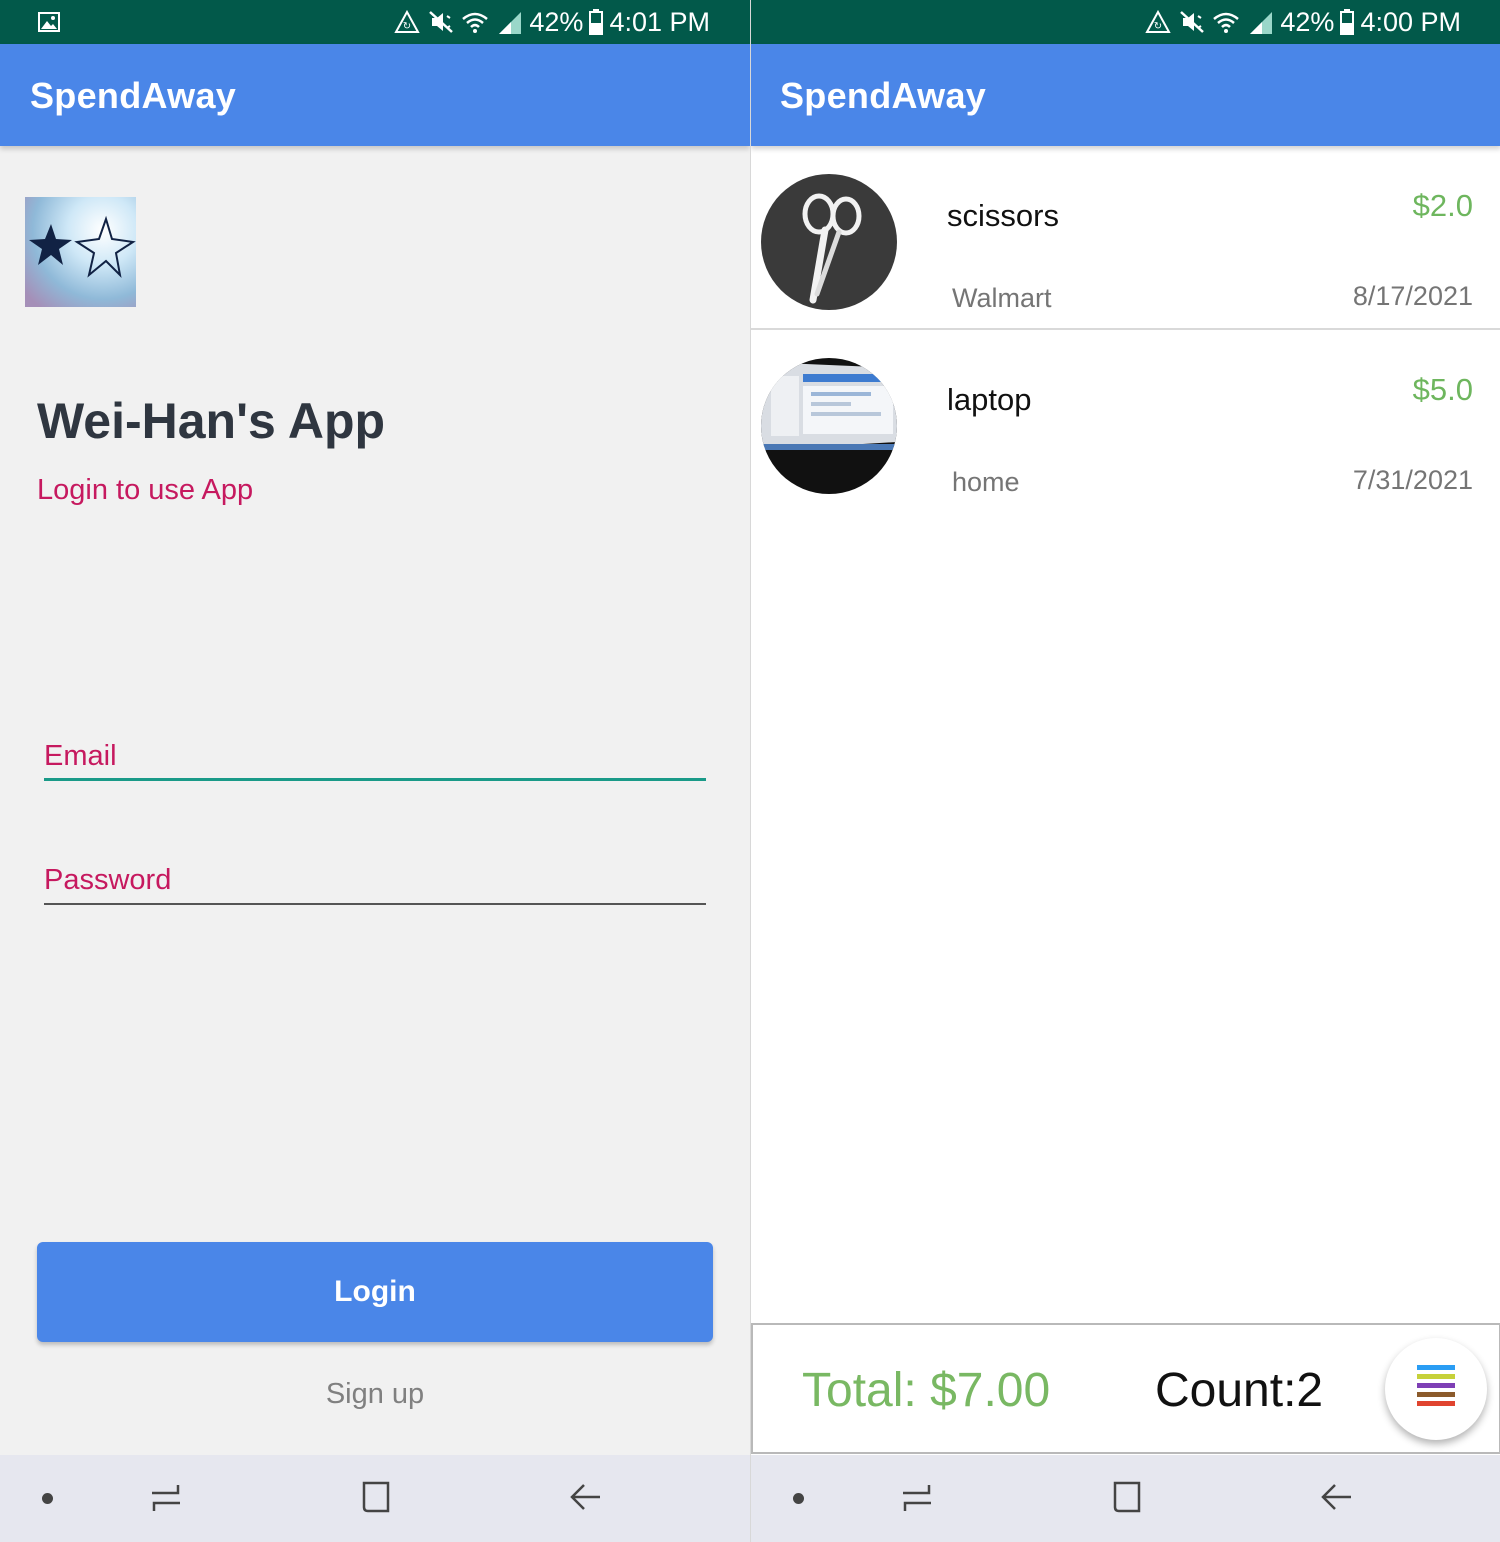 The image size is (1500, 1542). Describe the element at coordinates (1125, 239) in the screenshot. I see `expense-item: scissors $2.0 Walmart 8/17/2021` at that location.